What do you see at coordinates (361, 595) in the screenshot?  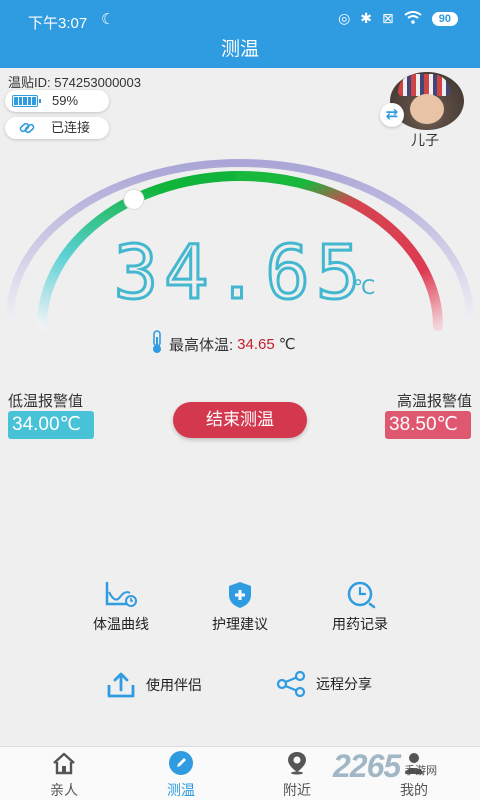 I see `clock-icon` at bounding box center [361, 595].